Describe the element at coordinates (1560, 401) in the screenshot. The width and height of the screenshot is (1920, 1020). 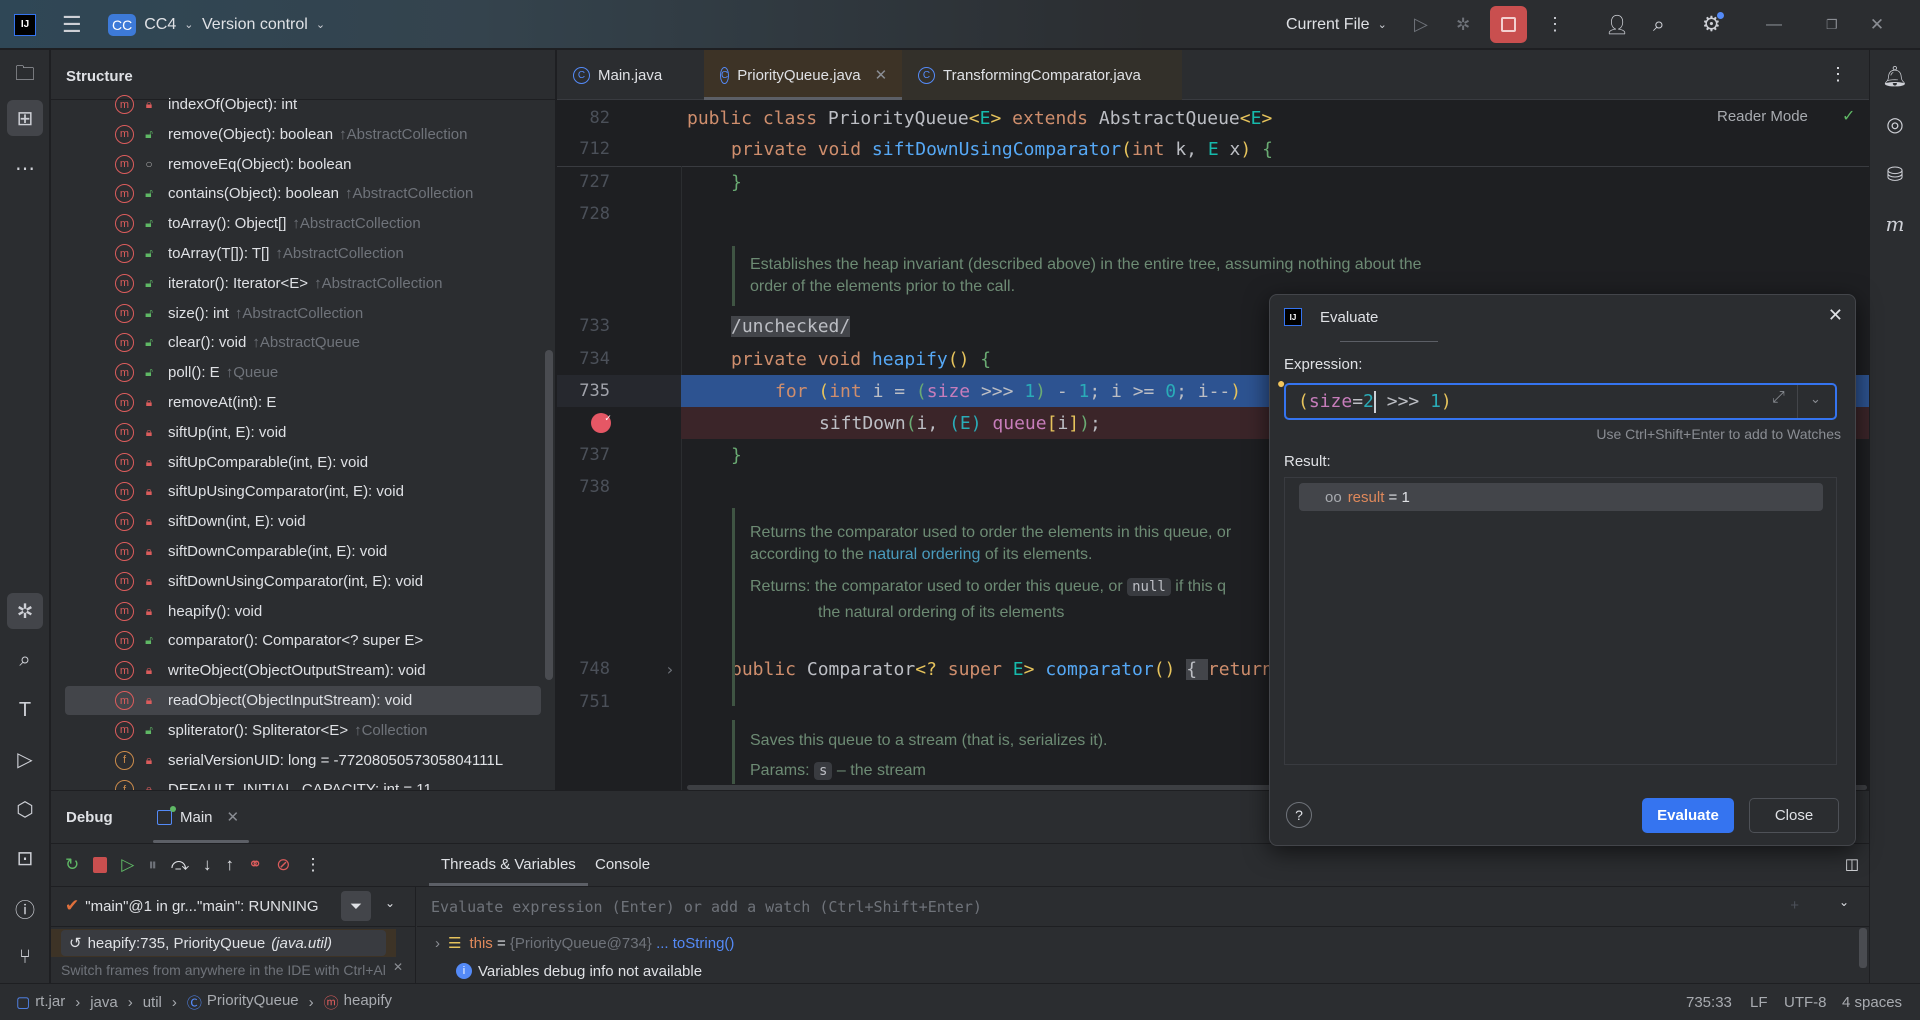
I see `expression-input: (size = 2 >>> 1)` at that location.